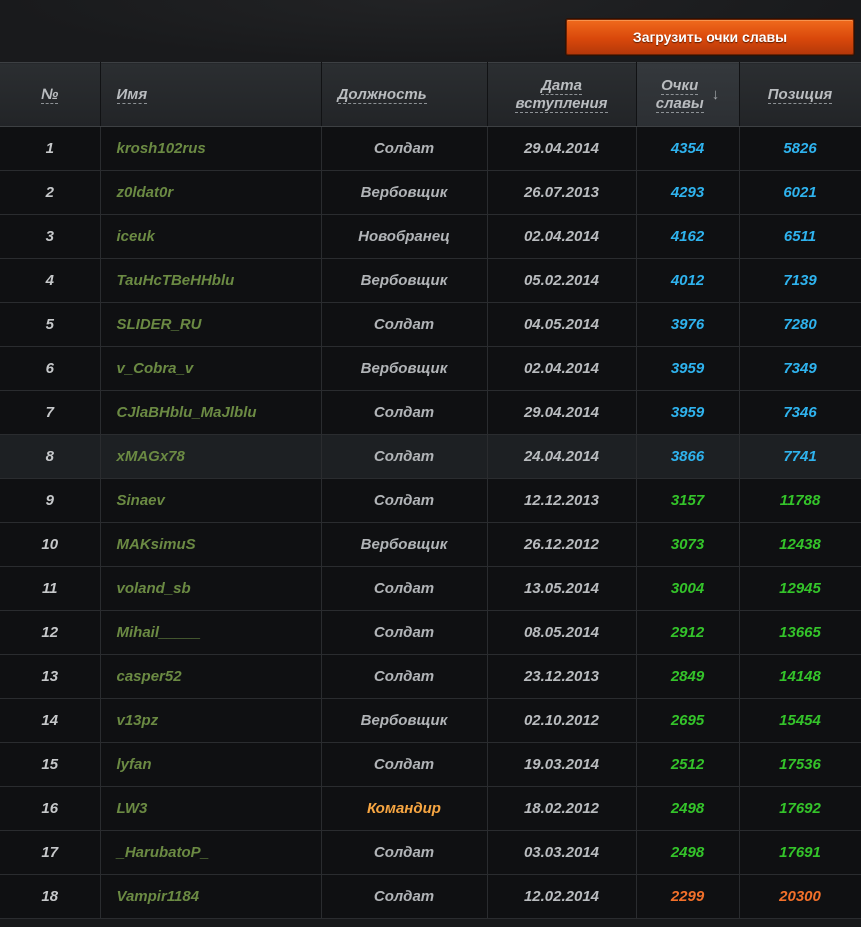 The height and width of the screenshot is (927, 861). I want to click on member-name-link: v13pz, so click(211, 720).